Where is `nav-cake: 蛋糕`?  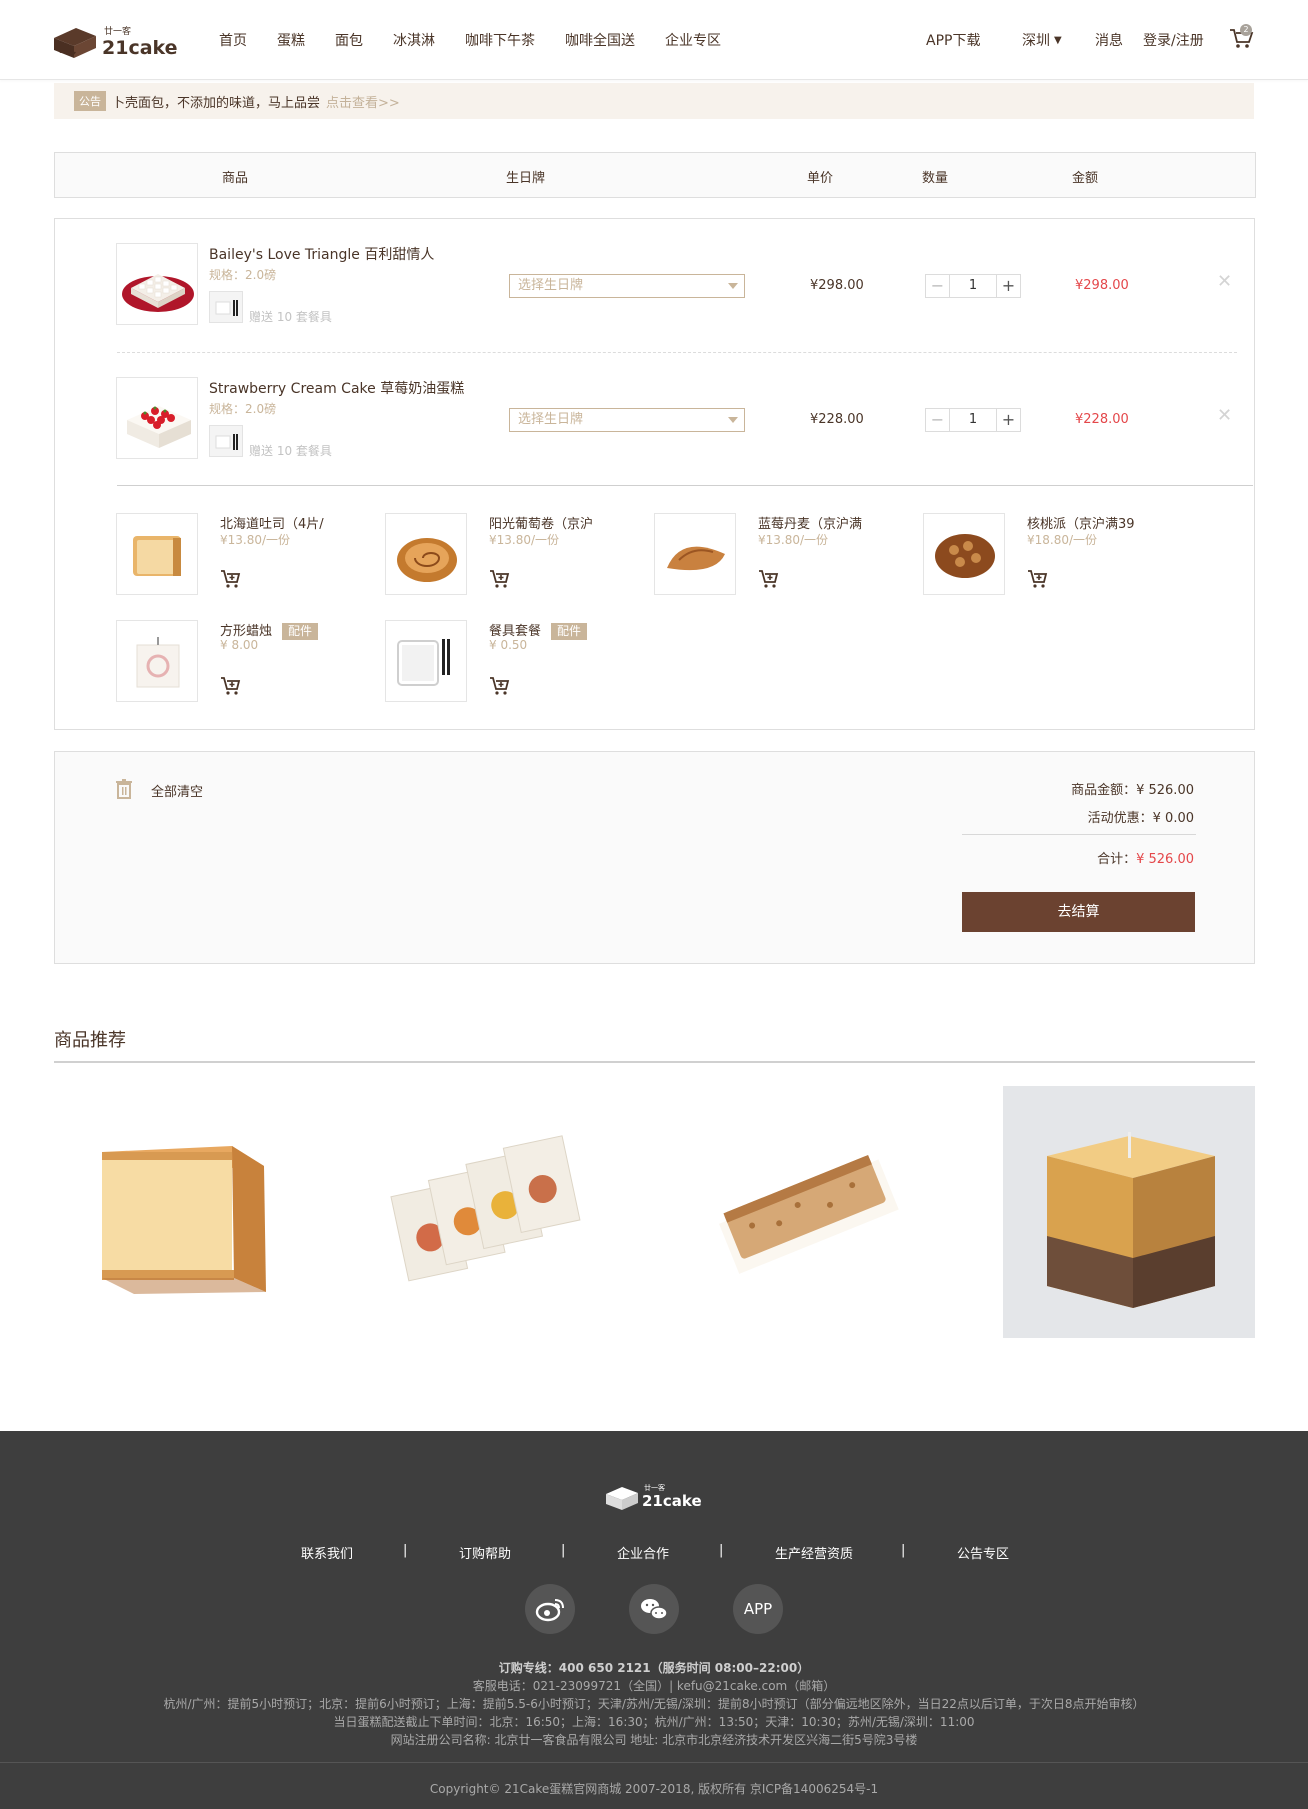
nav-cake: 蛋糕 is located at coordinates (291, 40).